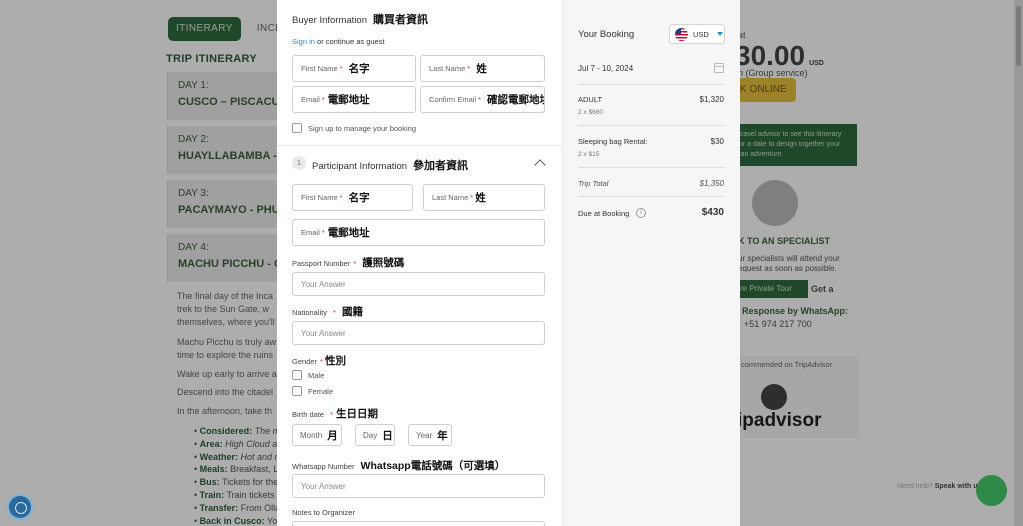 The image size is (1023, 526). What do you see at coordinates (360, 20) in the screenshot?
I see `buyer-info-title: Buyer Information 購買者資訊` at bounding box center [360, 20].